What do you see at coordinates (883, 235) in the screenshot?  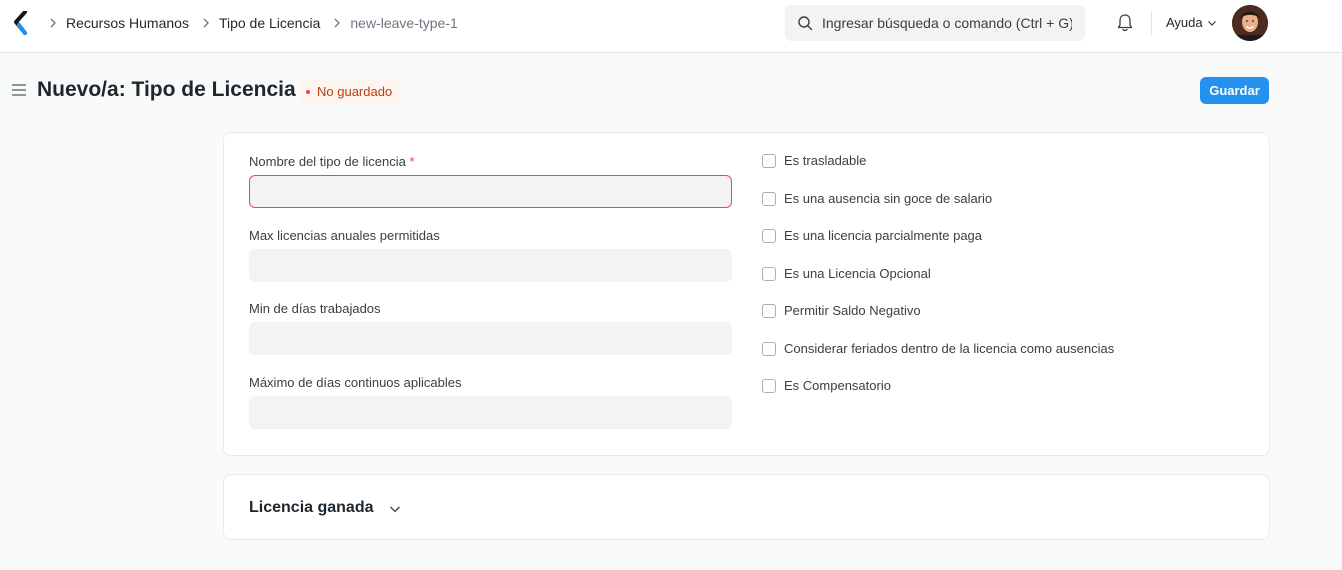 I see `checkbox-label: Es una licencia parcialmente paga` at bounding box center [883, 235].